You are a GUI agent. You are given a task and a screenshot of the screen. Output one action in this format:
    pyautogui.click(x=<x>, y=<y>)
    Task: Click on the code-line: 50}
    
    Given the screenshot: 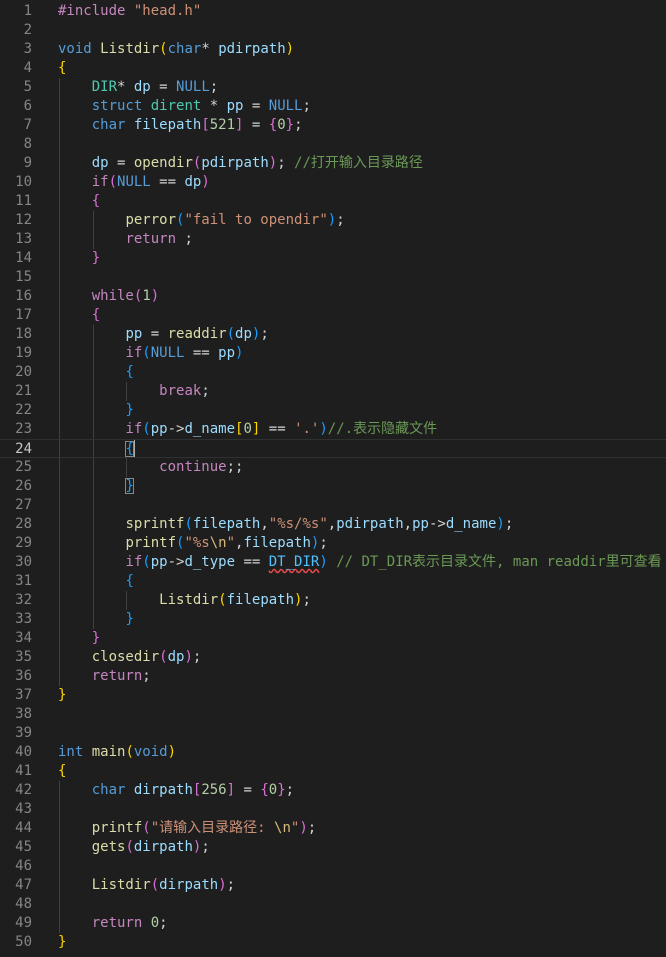 What is the action you would take?
    pyautogui.click(x=333, y=942)
    